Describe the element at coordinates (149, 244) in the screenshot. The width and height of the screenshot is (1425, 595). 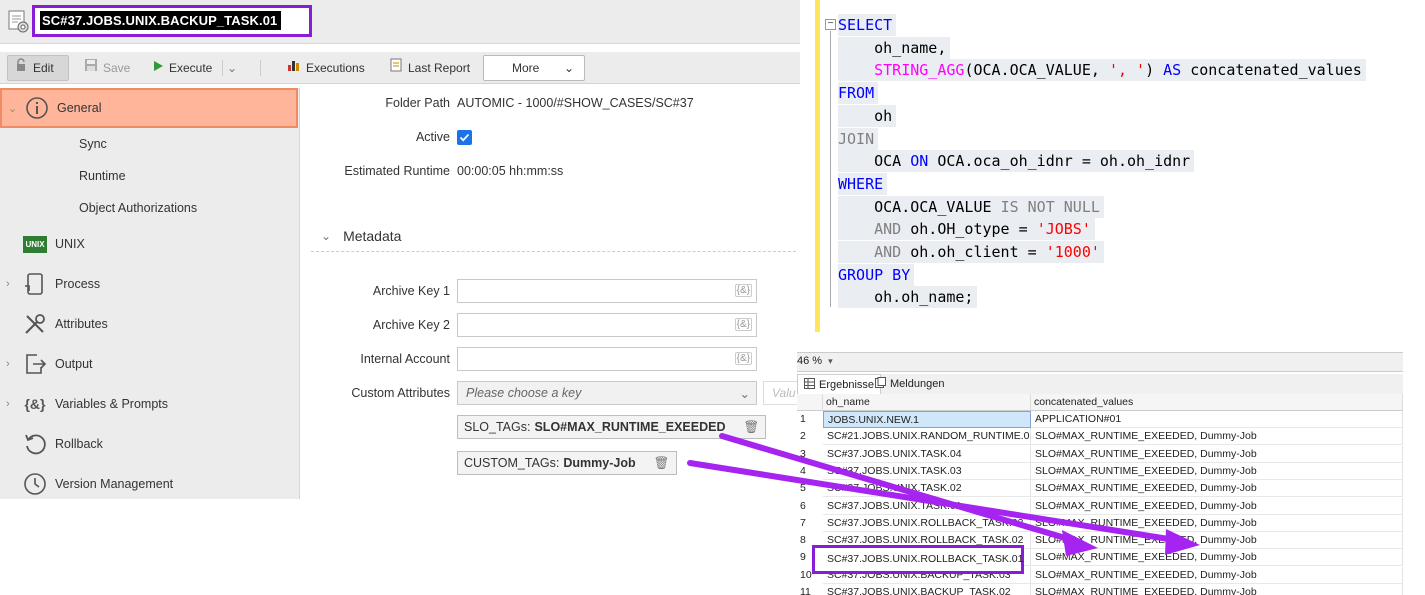
I see `sidebar-item-unix: UNIX UNIX` at that location.